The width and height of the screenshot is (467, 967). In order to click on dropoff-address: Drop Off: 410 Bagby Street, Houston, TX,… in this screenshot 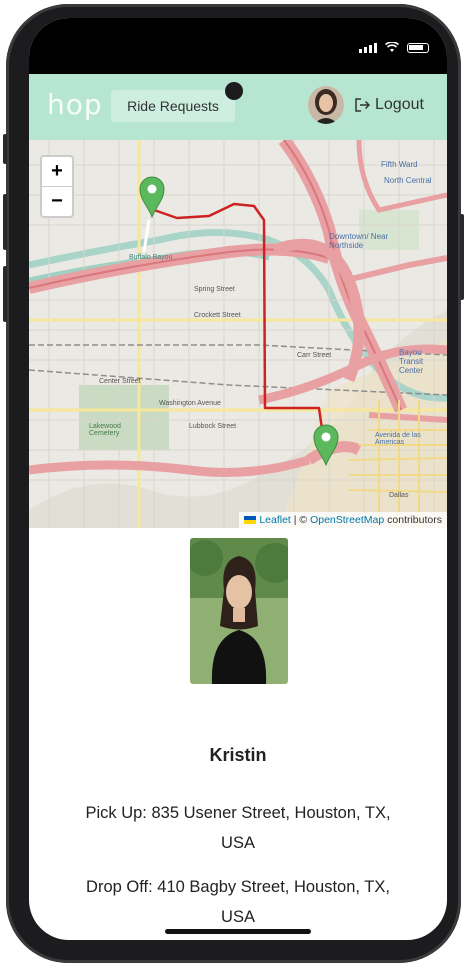, I will do `click(238, 902)`.